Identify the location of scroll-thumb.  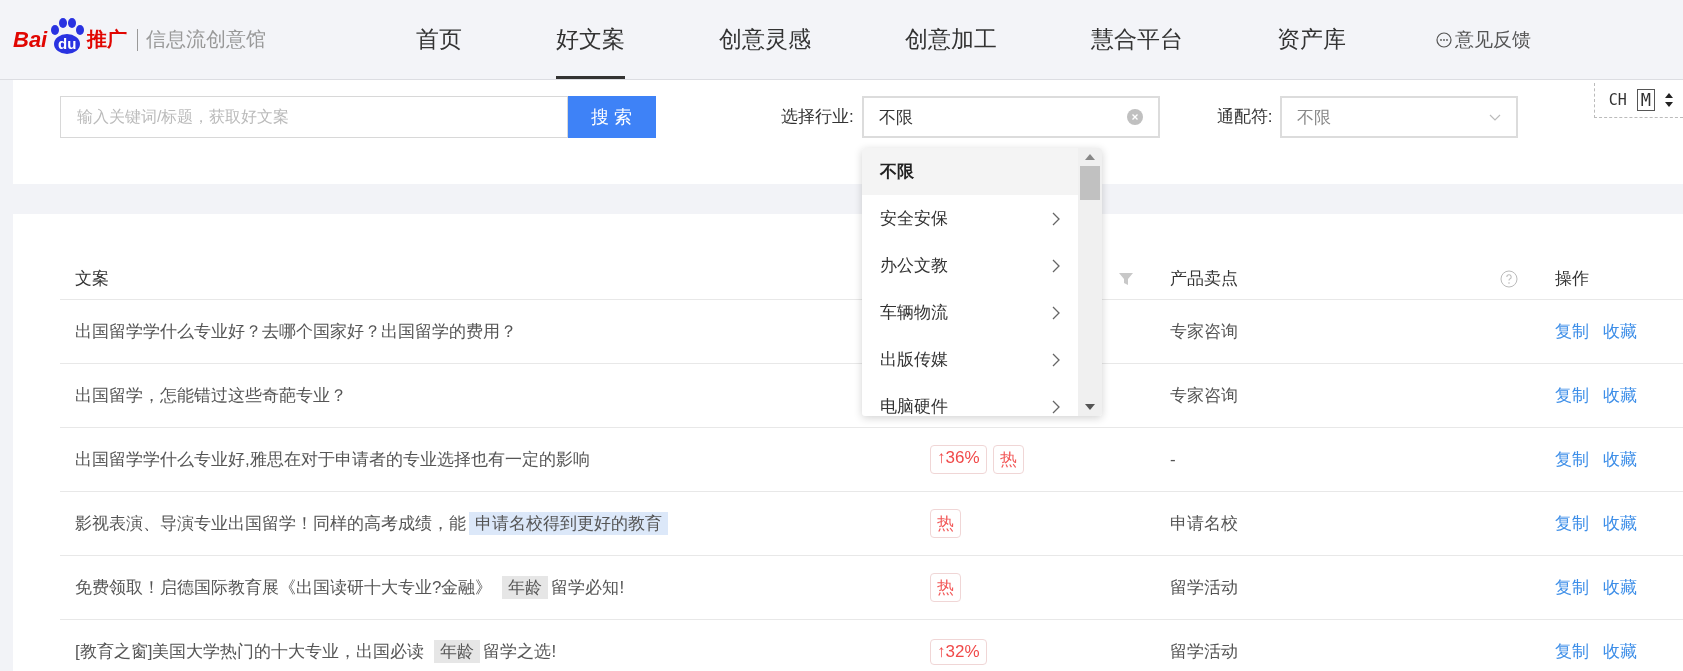
(1089, 183).